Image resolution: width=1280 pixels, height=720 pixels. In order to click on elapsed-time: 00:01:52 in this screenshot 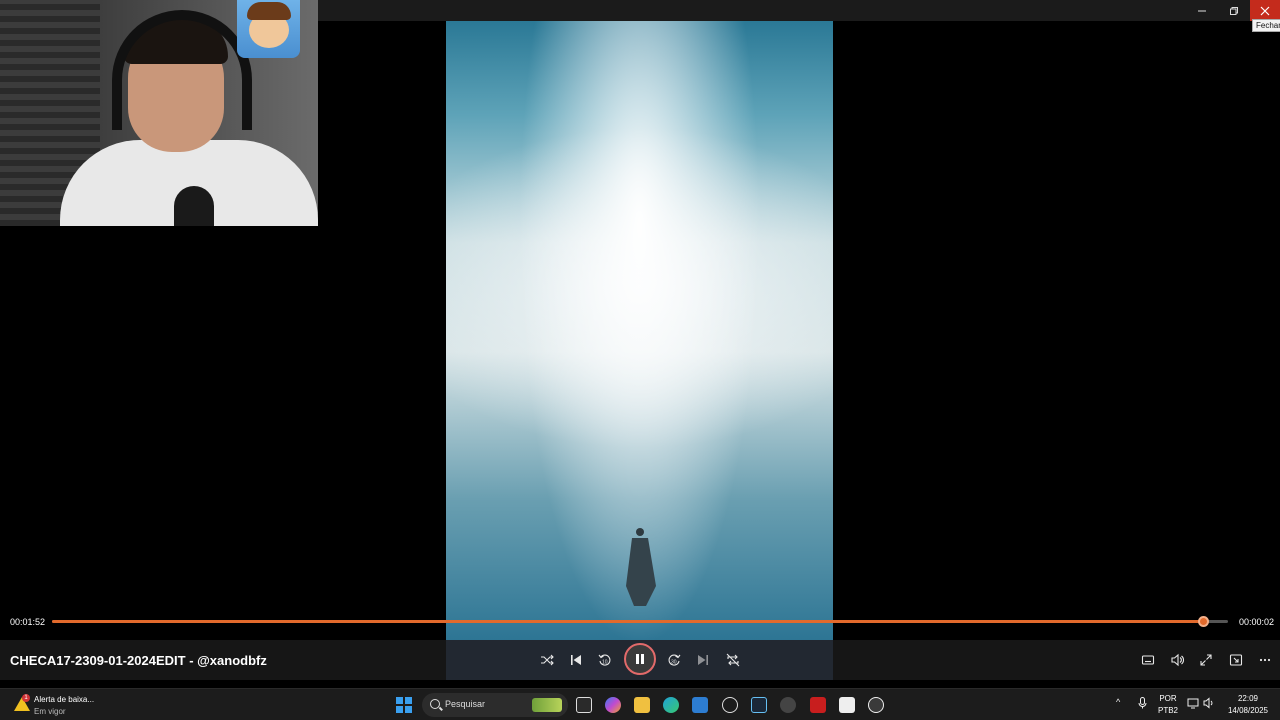, I will do `click(28, 622)`.